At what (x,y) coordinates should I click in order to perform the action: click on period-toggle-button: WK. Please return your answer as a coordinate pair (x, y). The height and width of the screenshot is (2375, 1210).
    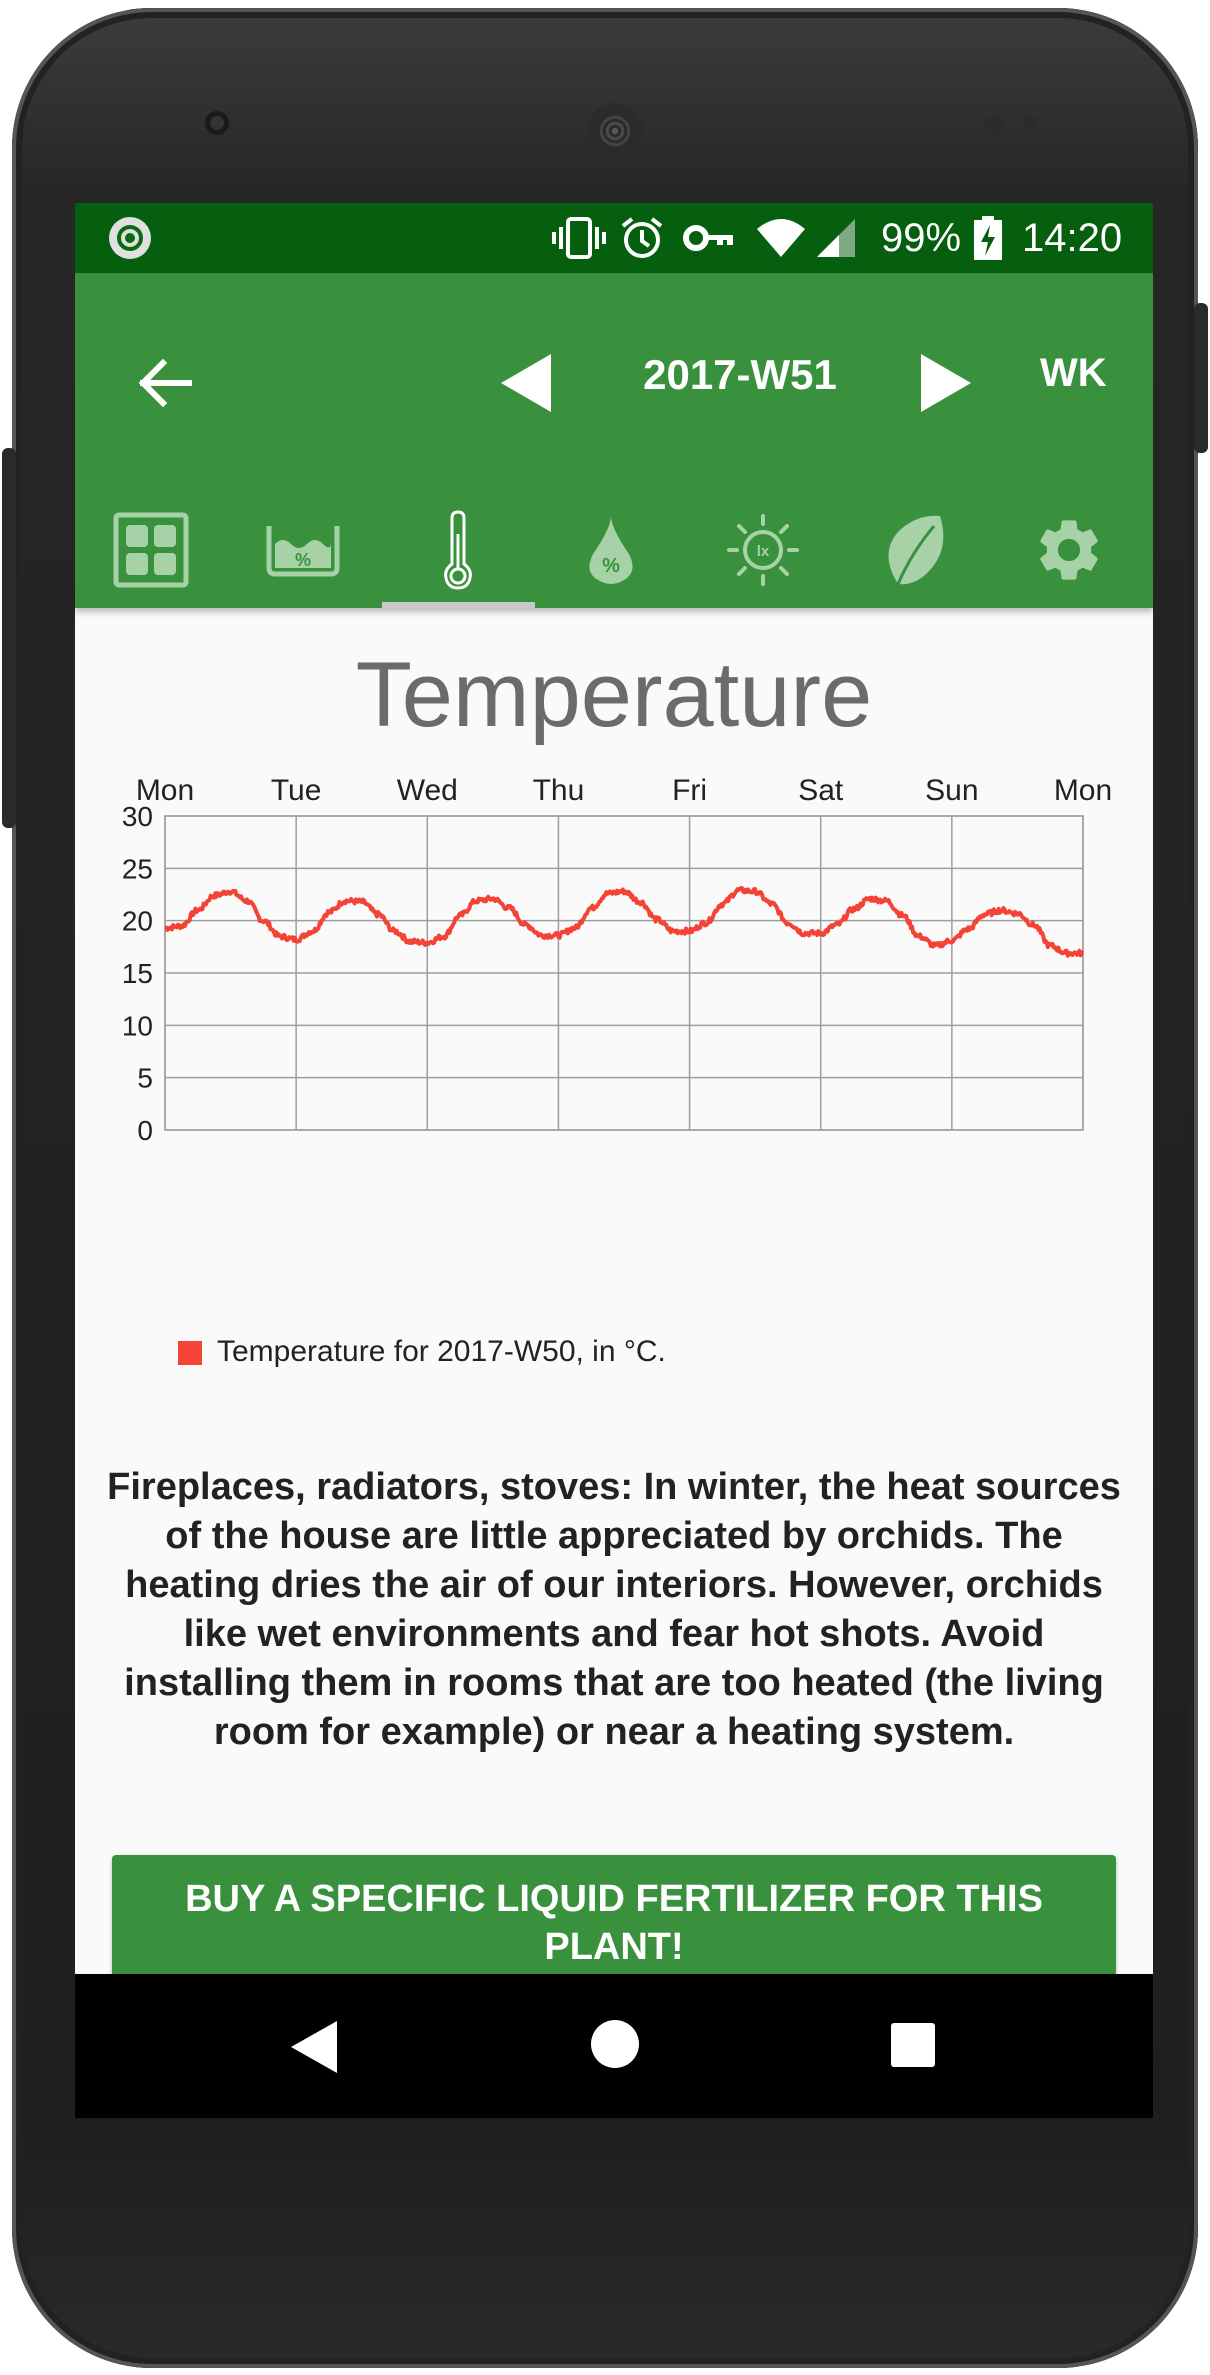
    Looking at the image, I should click on (1073, 373).